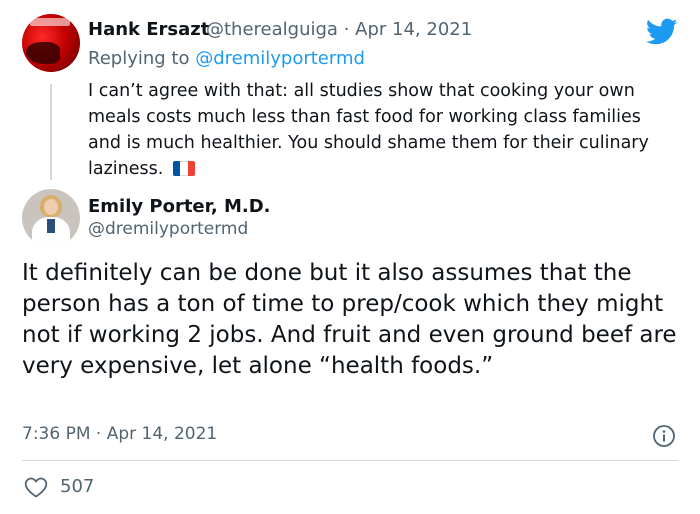 The width and height of the screenshot is (700, 514). Describe the element at coordinates (280, 58) in the screenshot. I see `replying-mention-link: @dremilyportermd` at that location.